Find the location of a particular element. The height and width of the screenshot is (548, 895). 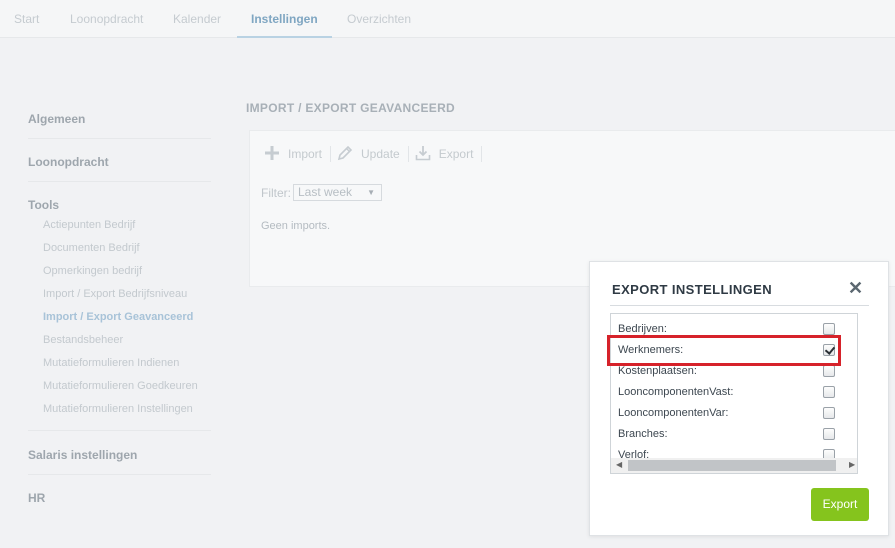

option-label-looncomponentenvar: LooncomponentenVar: is located at coordinates (673, 413).